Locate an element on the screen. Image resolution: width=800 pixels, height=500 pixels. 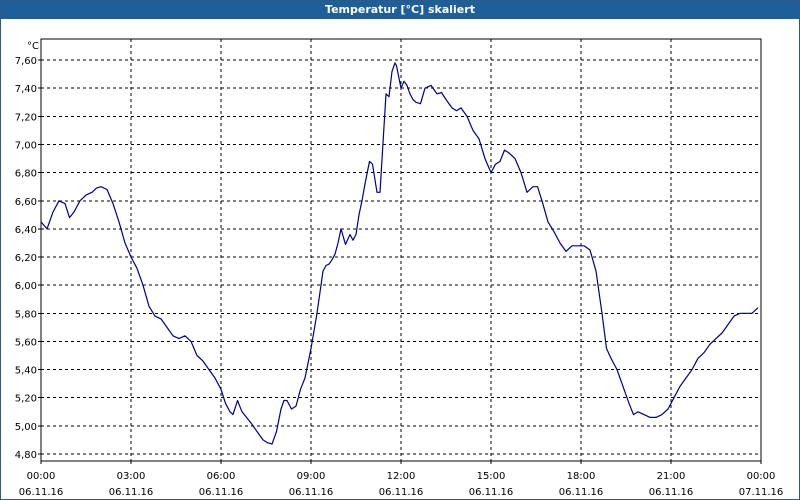
x-tick-time-label: 21:00 is located at coordinates (671, 476).